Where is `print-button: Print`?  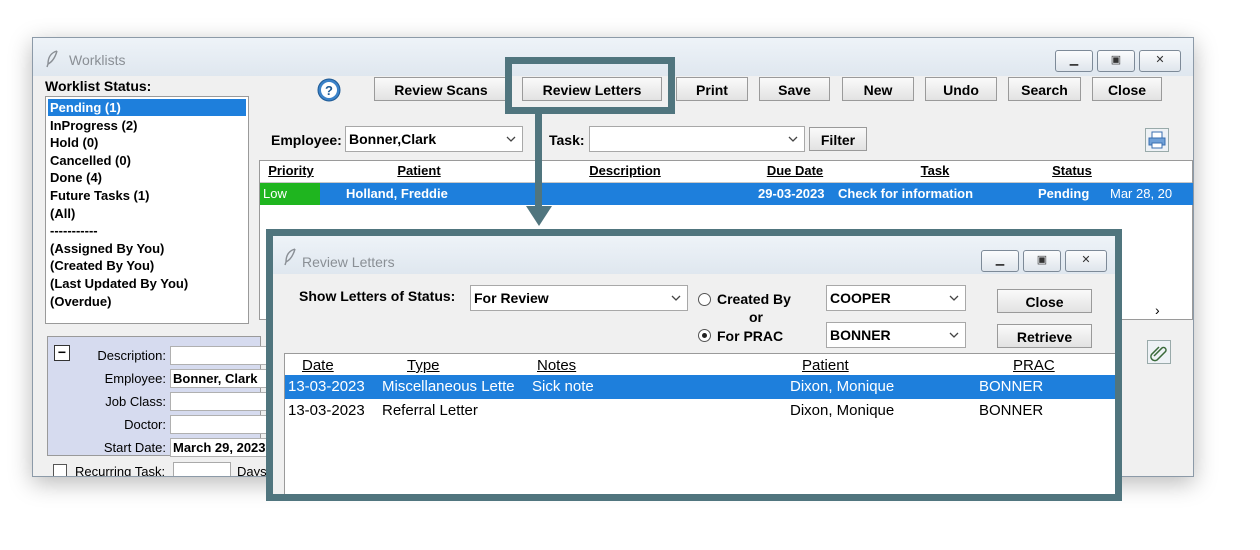
print-button: Print is located at coordinates (712, 89).